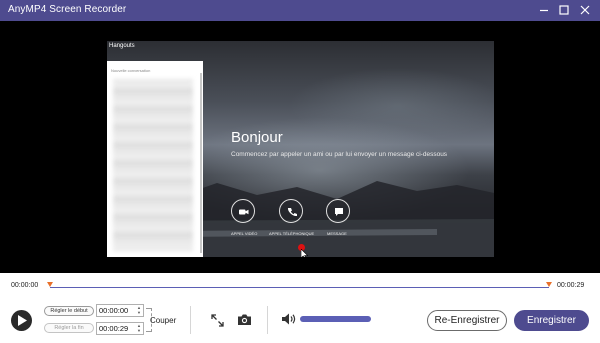 The width and height of the screenshot is (600, 343). I want to click on start-trim-marker, so click(50, 284).